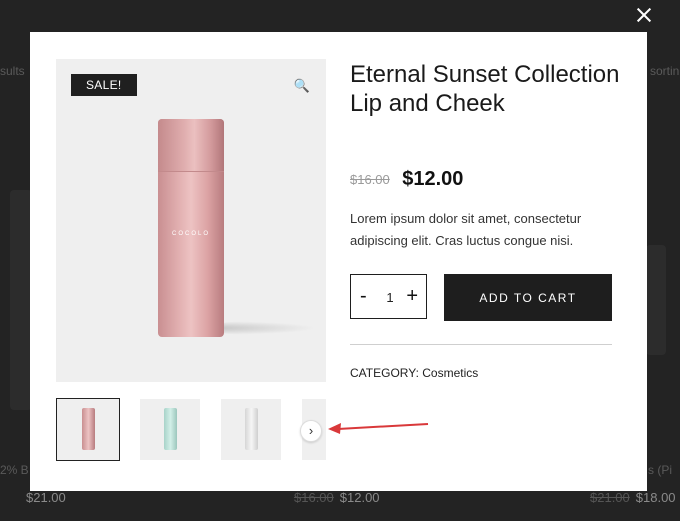  I want to click on bg-product-label-right: s (Pi, so click(660, 470).